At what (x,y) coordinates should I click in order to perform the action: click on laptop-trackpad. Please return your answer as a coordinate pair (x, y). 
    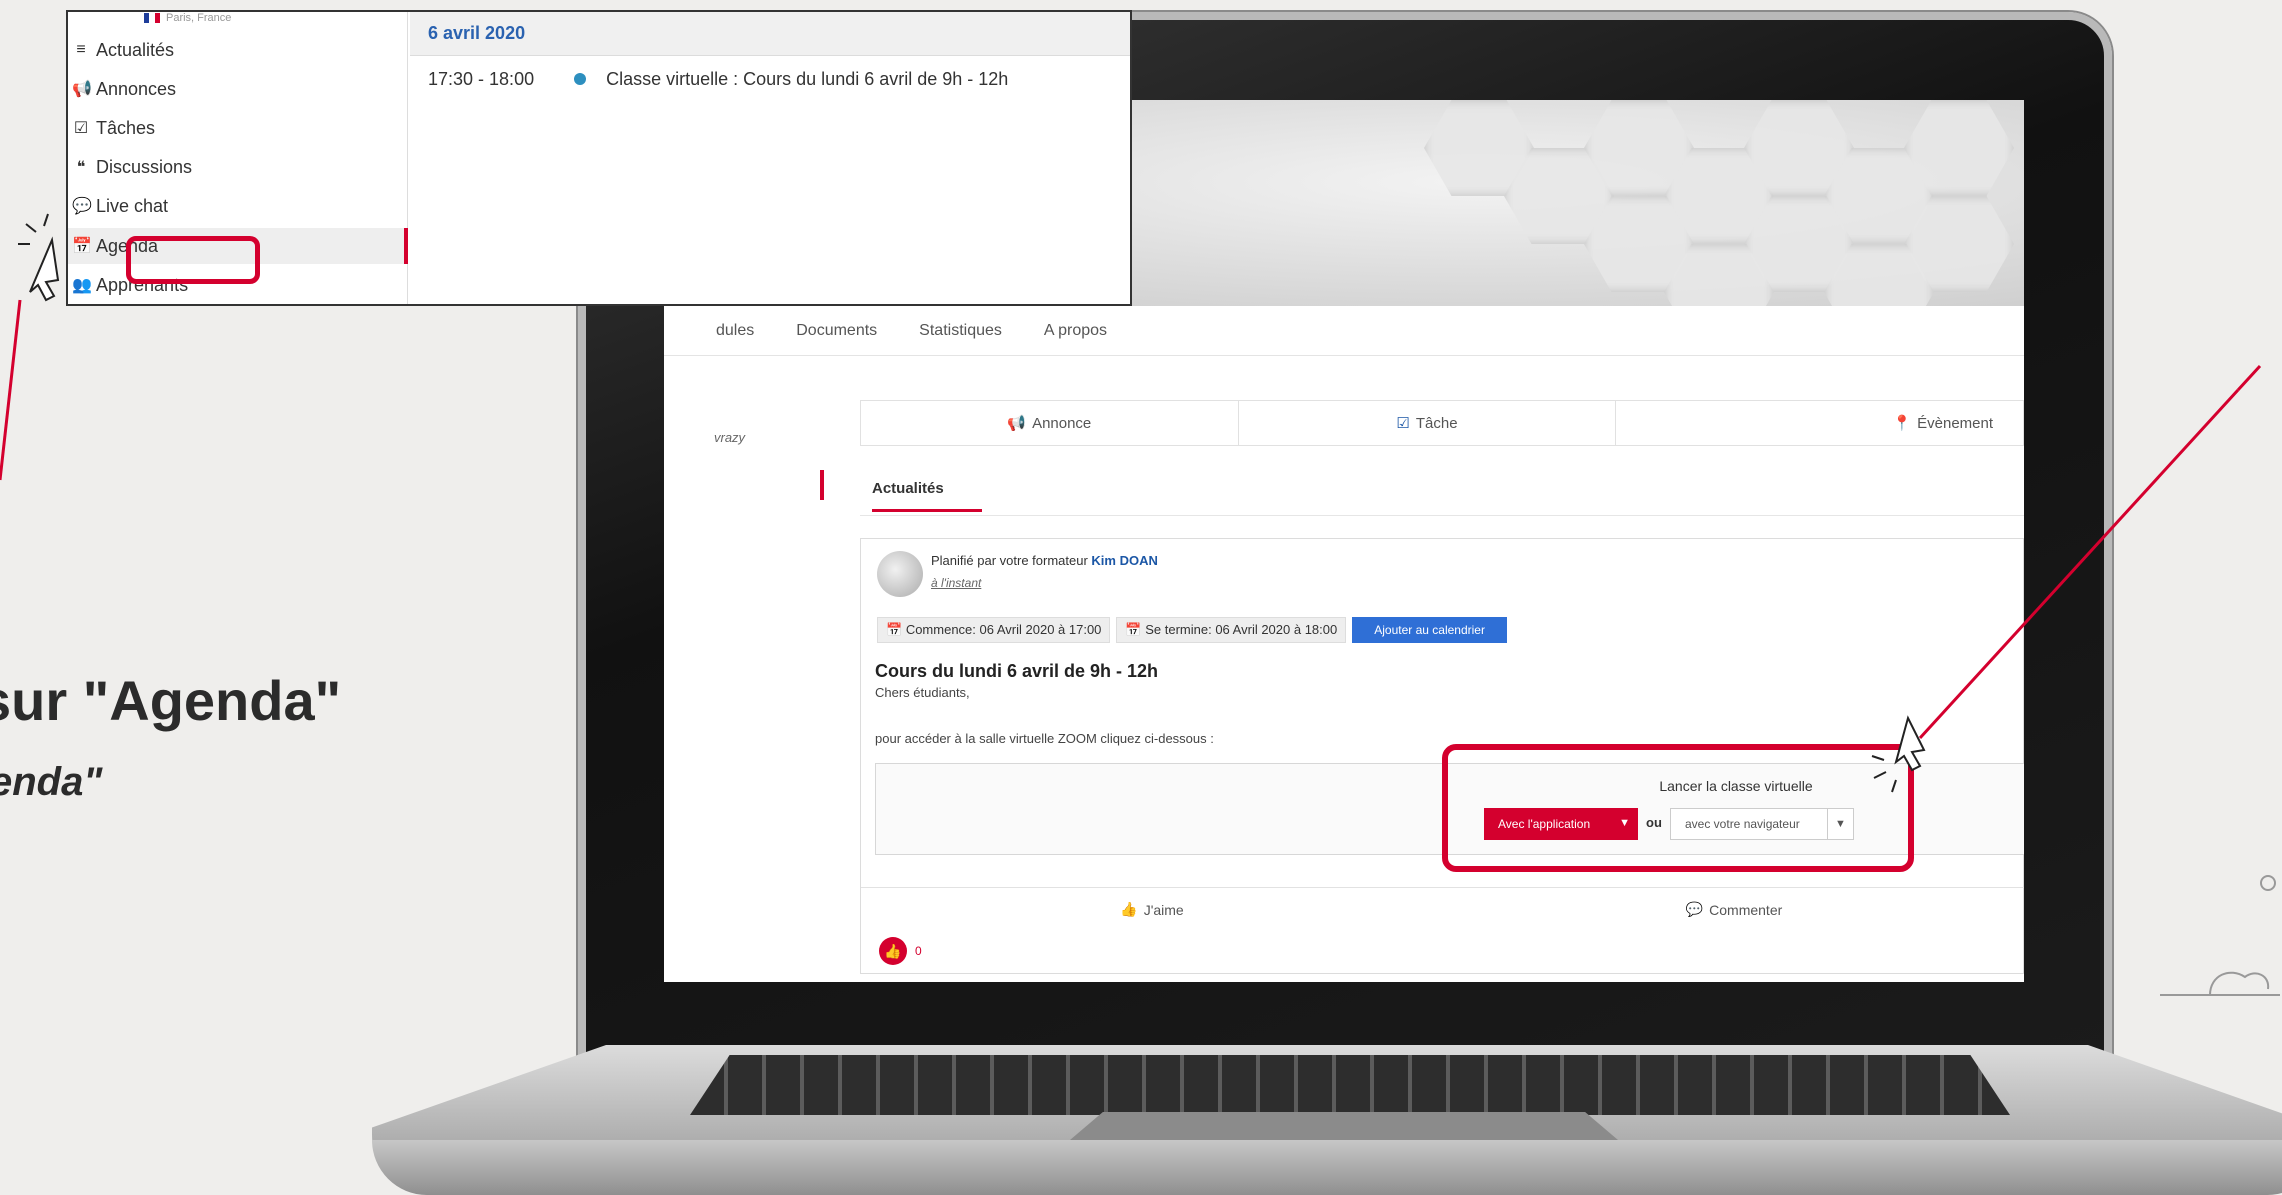
    Looking at the image, I should click on (1344, 1126).